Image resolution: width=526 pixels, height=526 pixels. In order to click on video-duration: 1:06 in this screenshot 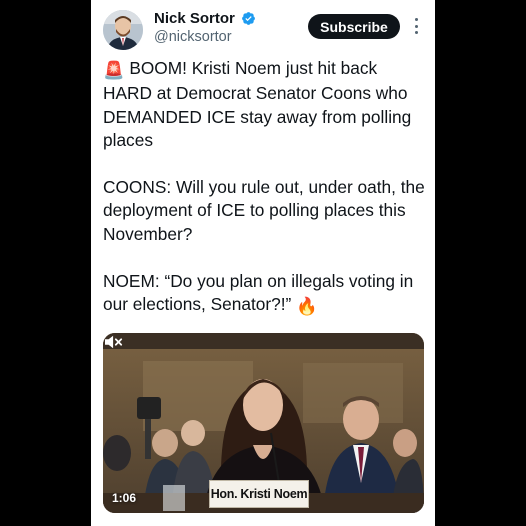, I will do `click(124, 498)`.